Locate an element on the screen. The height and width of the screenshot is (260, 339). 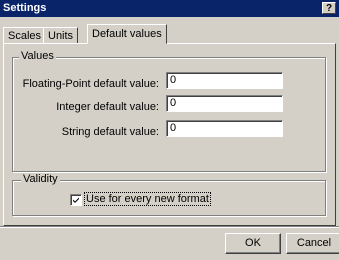
tab-label: Scales is located at coordinates (25, 36).